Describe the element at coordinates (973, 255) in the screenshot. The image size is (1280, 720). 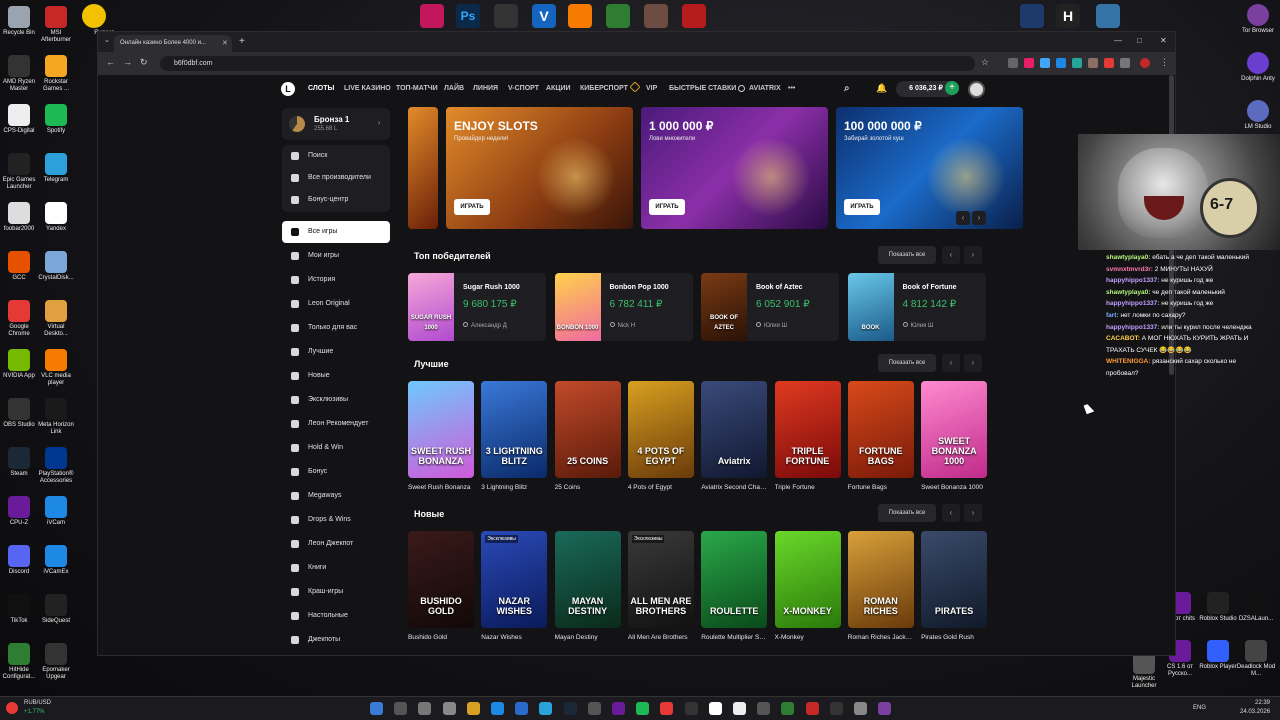
I see `winners-next-arrow: ›` at that location.